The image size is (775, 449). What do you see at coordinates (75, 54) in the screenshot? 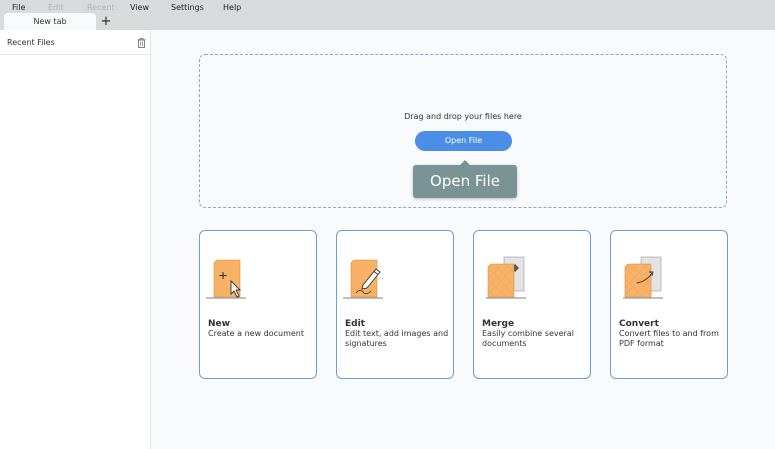
I see `sidebar-divider` at bounding box center [75, 54].